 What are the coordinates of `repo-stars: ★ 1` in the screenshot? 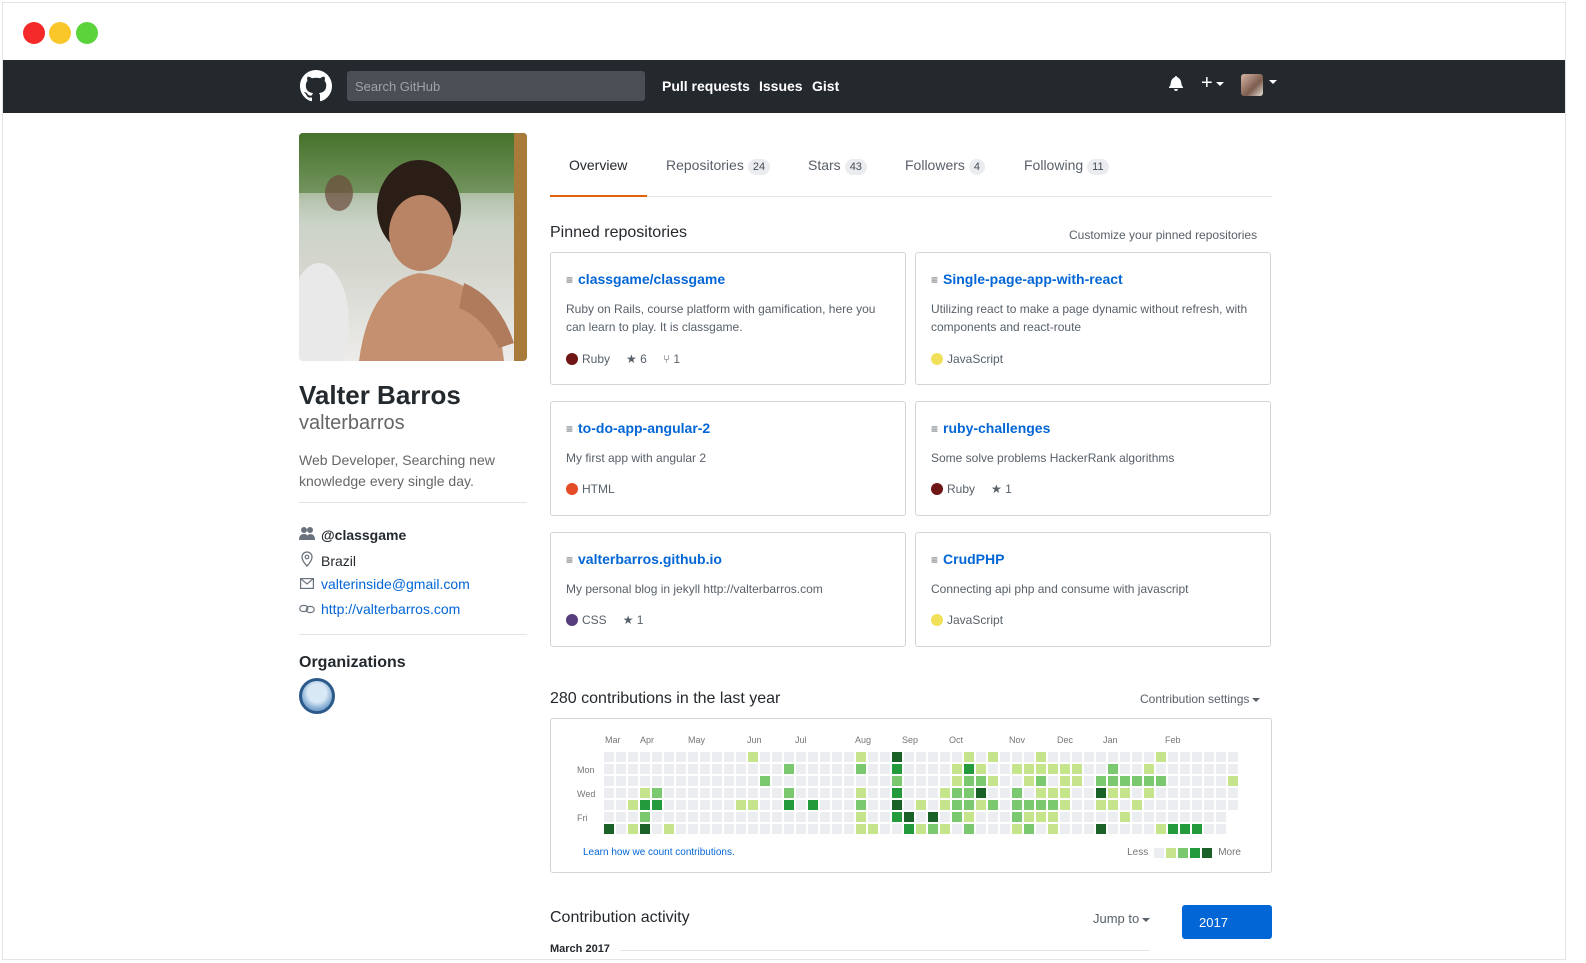 It's located at (1001, 489).